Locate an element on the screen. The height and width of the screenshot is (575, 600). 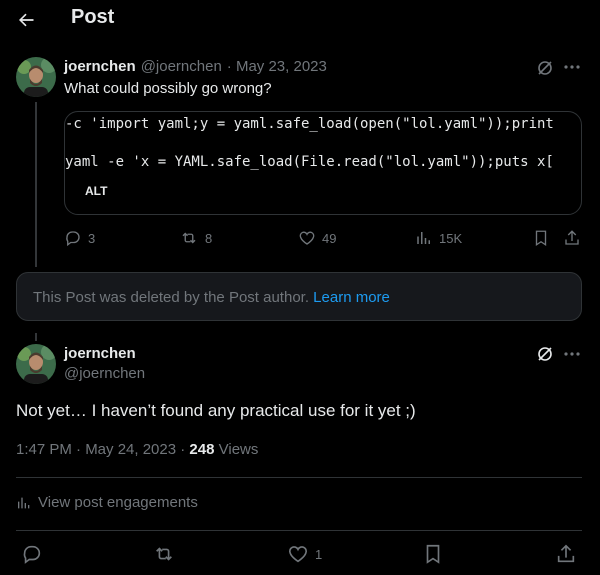
view-engagements-link: View post engagements is located at coordinates (107, 502).